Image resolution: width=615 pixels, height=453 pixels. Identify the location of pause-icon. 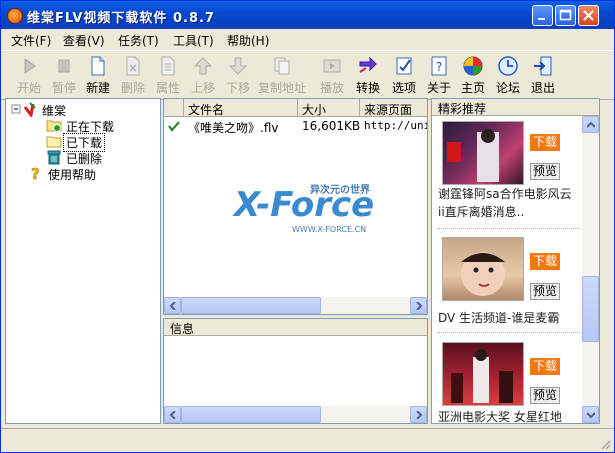
(64, 66).